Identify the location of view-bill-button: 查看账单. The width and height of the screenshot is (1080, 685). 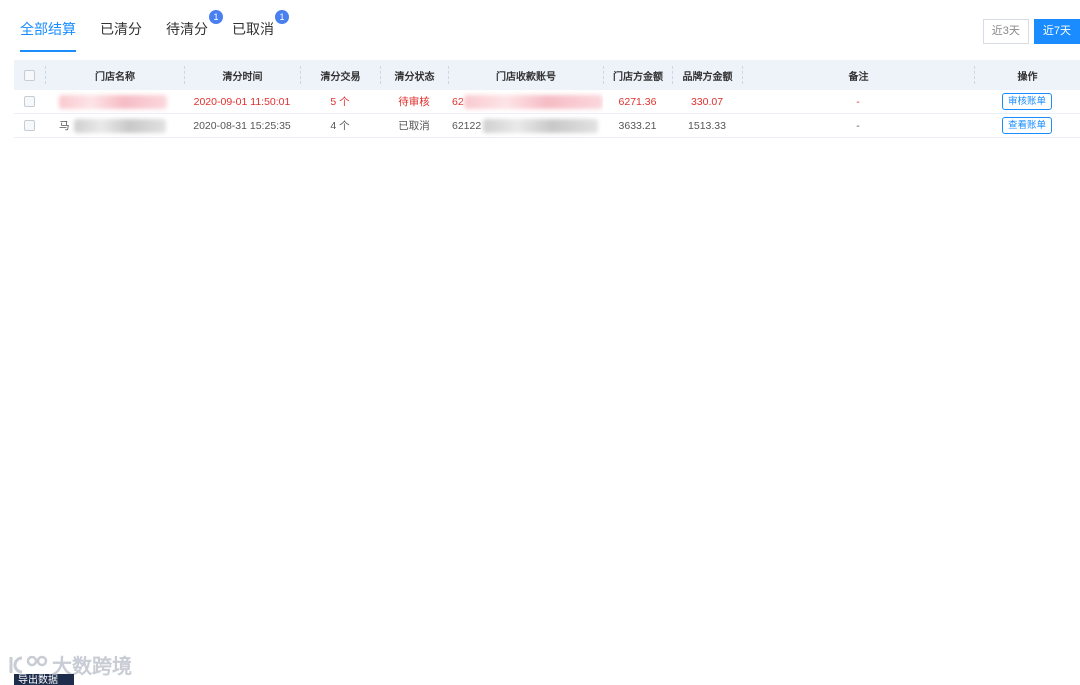
(1026, 125).